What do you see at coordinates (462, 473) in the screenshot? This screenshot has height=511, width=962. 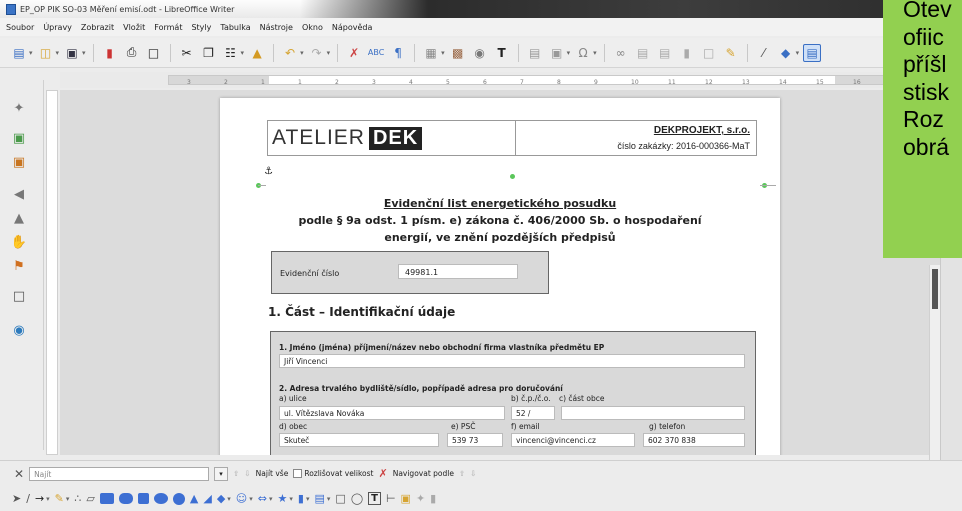 I see `navigate-up-icon: ⇧` at bounding box center [462, 473].